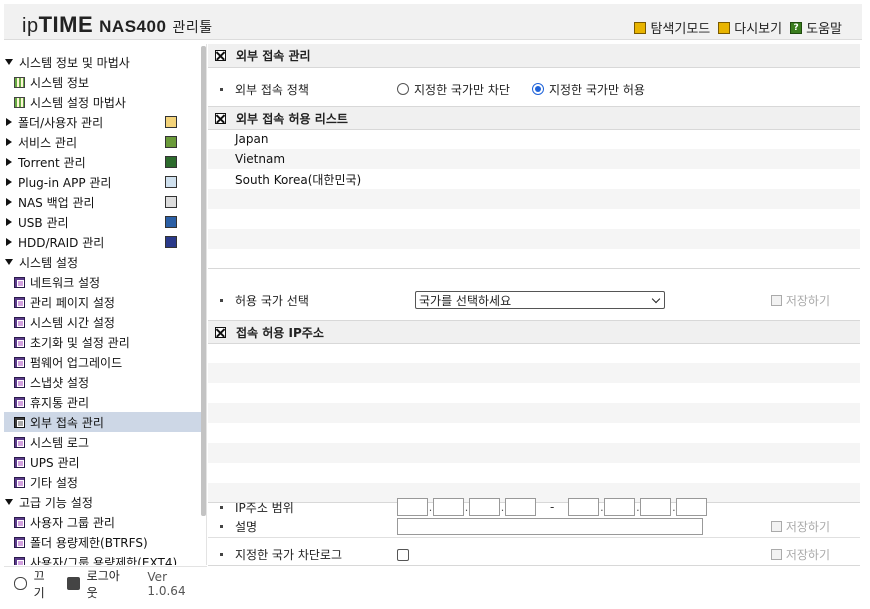 This screenshot has height=609, width=870. Describe the element at coordinates (534, 555) in the screenshot. I see `block-log-row: 지정한 국가 차단로그 저장하기` at that location.